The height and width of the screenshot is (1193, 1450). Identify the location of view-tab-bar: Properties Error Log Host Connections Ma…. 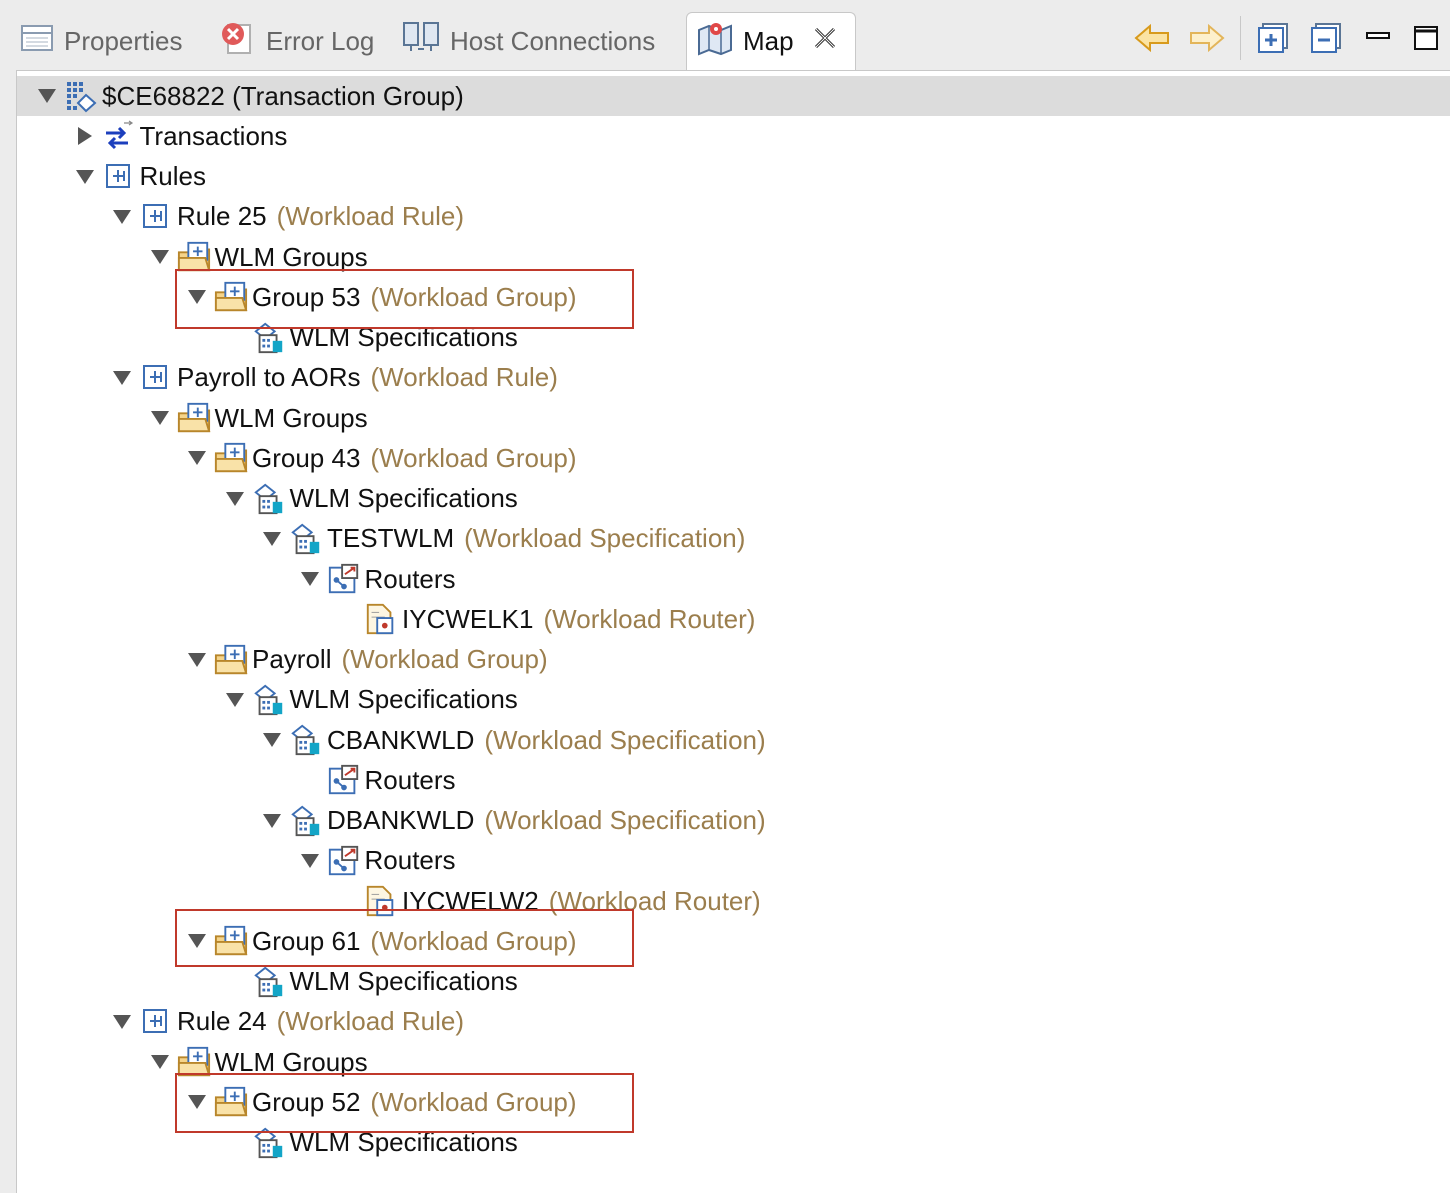
(725, 35).